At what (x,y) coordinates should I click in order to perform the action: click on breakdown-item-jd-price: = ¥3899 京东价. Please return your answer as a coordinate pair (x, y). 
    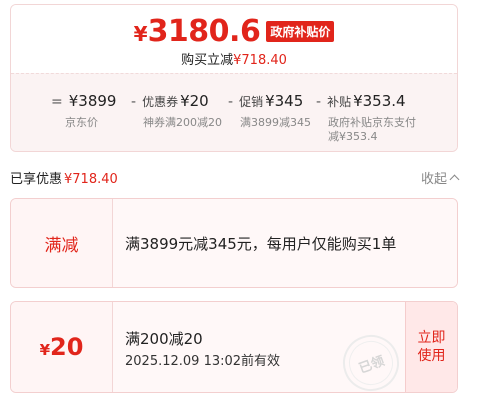
    Looking at the image, I should click on (83, 111).